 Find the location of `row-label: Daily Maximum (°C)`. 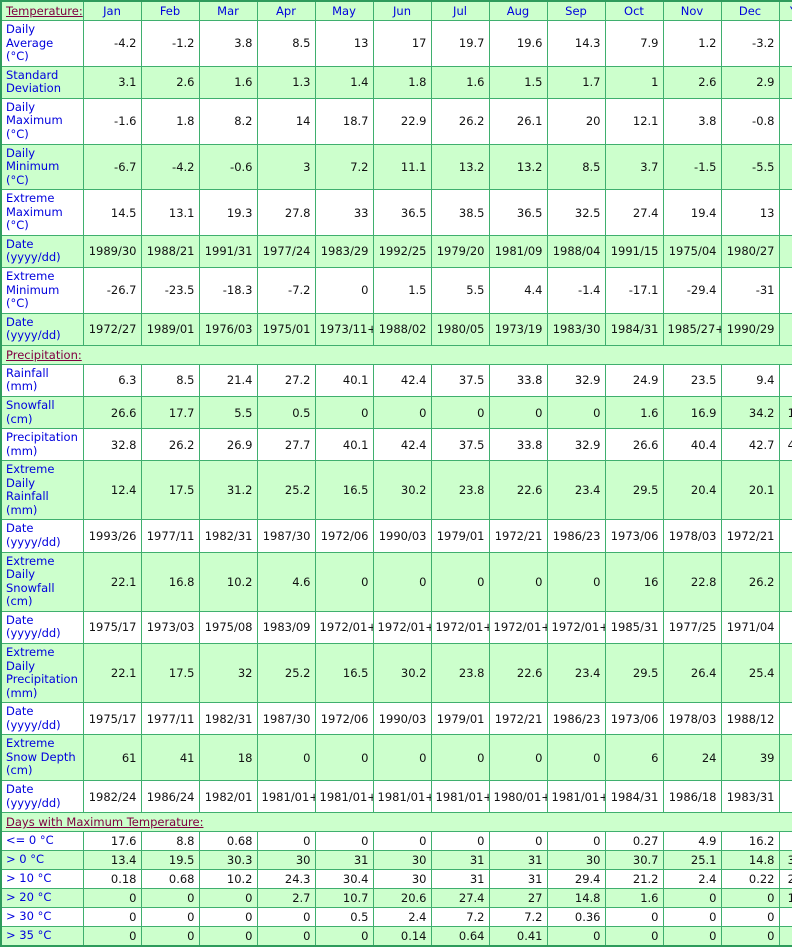

row-label: Daily Maximum (°C) is located at coordinates (42, 121).